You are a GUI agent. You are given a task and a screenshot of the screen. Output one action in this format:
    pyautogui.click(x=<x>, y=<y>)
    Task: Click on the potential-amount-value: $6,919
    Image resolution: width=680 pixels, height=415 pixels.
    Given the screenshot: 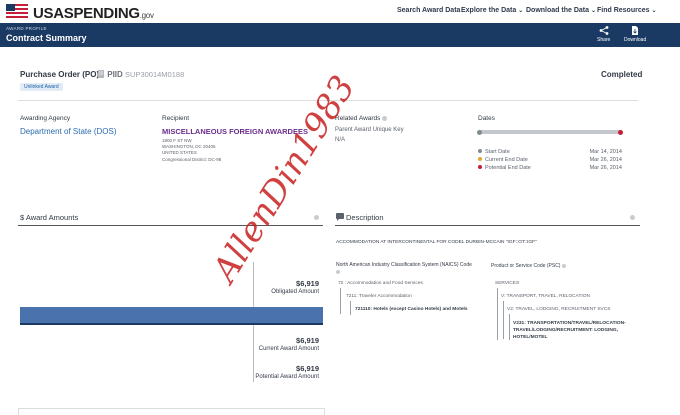 What is the action you would take?
    pyautogui.click(x=307, y=368)
    